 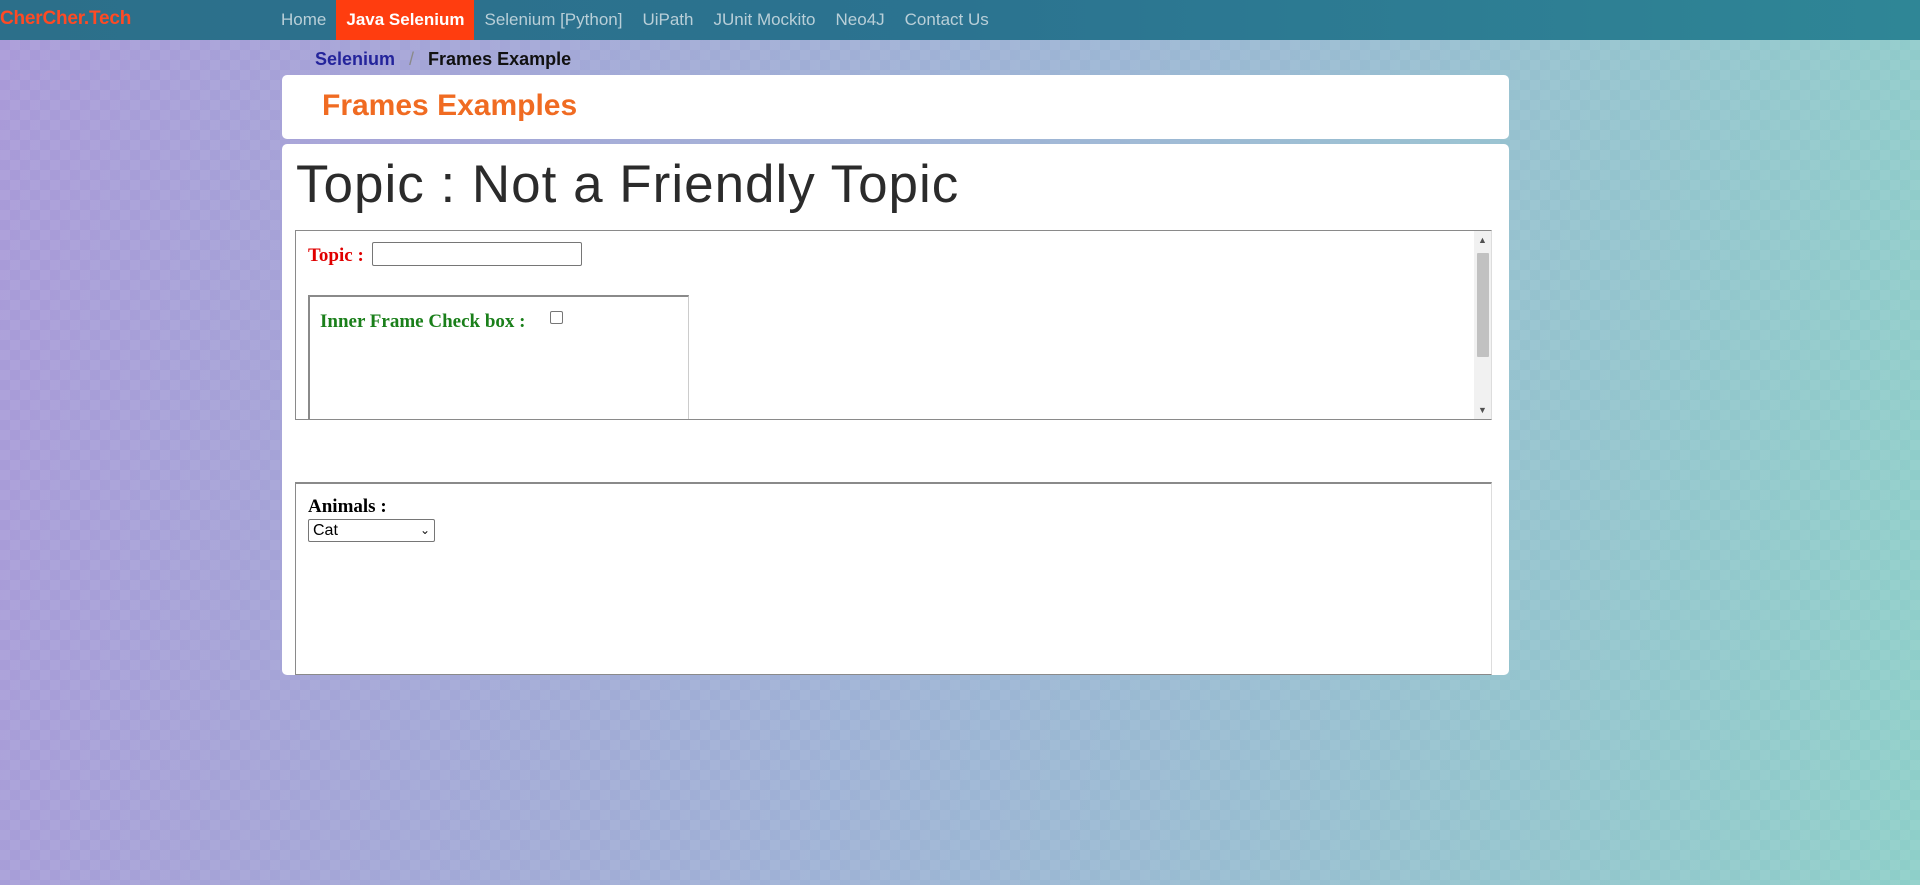 What do you see at coordinates (347, 506) in the screenshot?
I see `animals-label: Animals :` at bounding box center [347, 506].